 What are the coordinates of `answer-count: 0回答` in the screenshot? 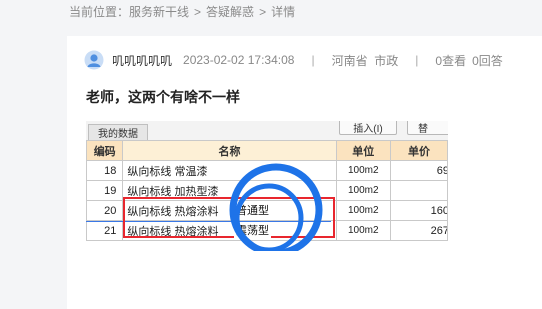 It's located at (487, 60).